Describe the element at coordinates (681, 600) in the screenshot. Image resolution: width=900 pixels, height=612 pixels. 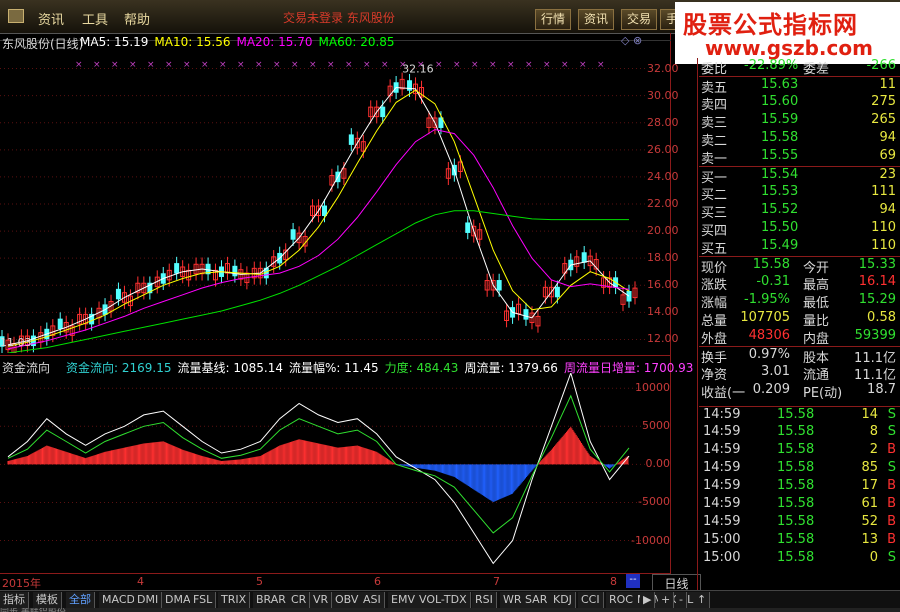
I see `tab-nav-button: -` at that location.